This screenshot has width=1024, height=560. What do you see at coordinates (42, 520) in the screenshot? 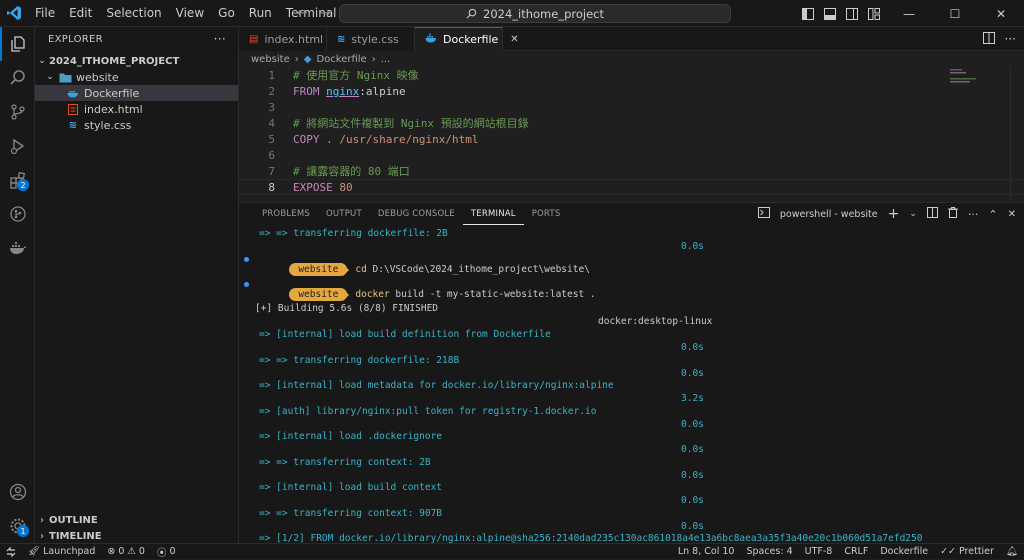
I see `chevron-right-icon: ›` at bounding box center [42, 520].